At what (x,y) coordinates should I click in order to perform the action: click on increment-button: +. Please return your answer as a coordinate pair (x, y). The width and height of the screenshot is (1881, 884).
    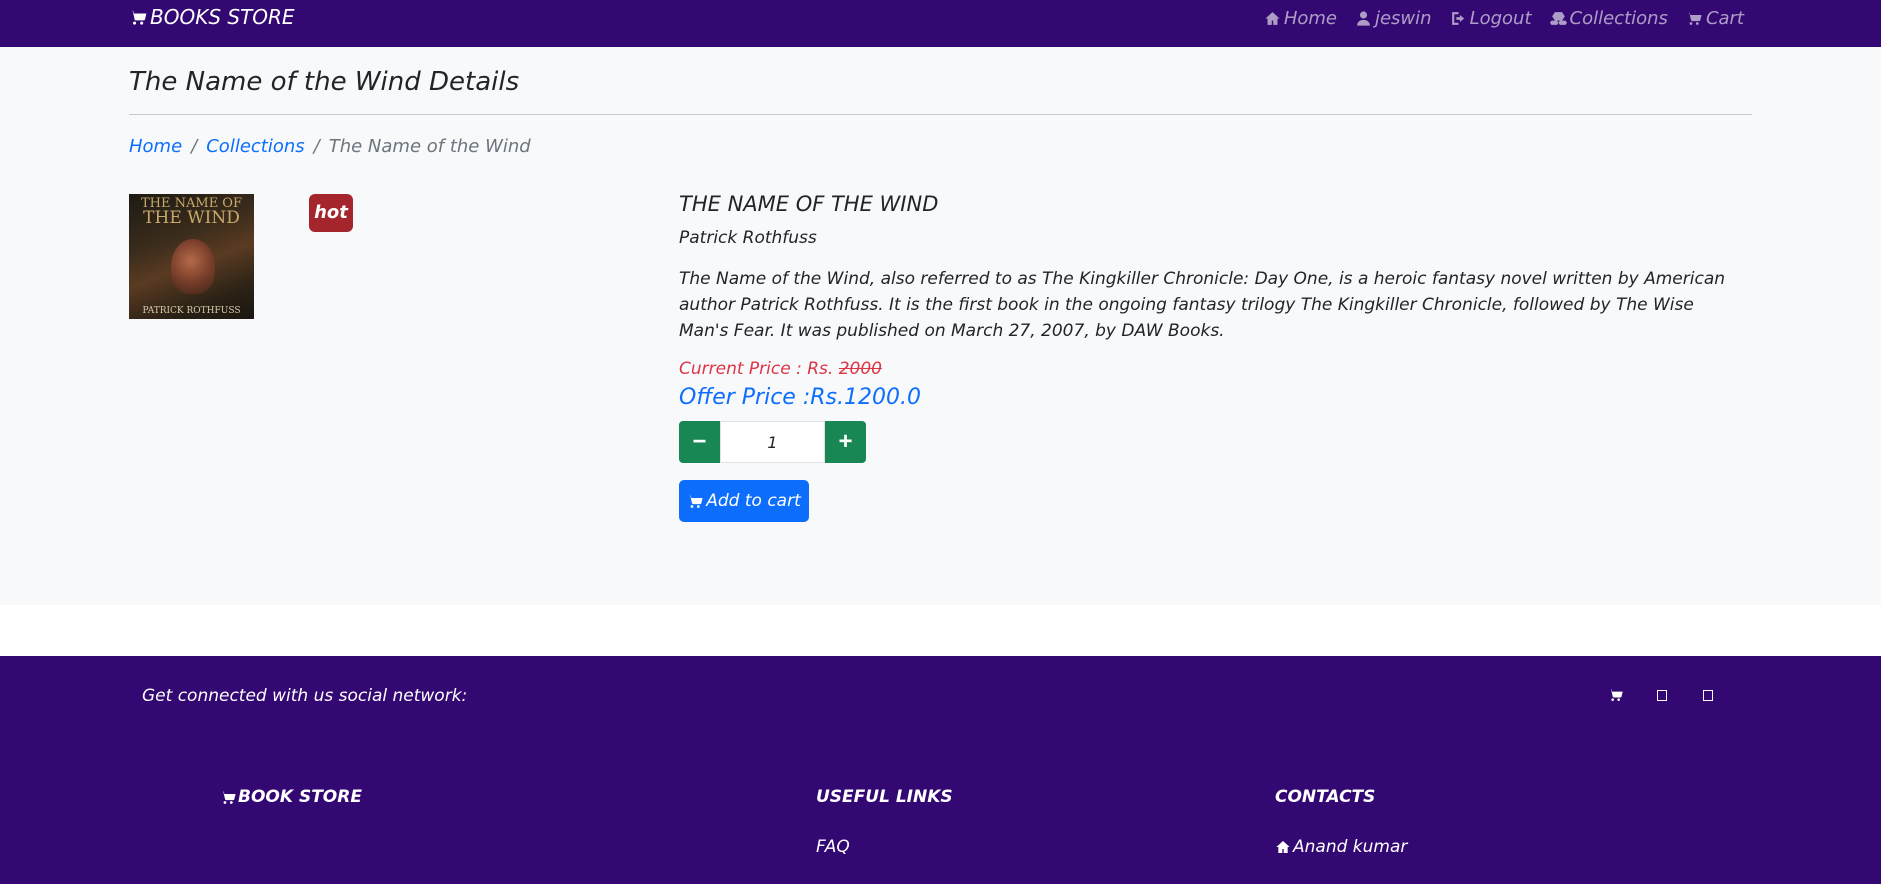
    Looking at the image, I should click on (845, 442).